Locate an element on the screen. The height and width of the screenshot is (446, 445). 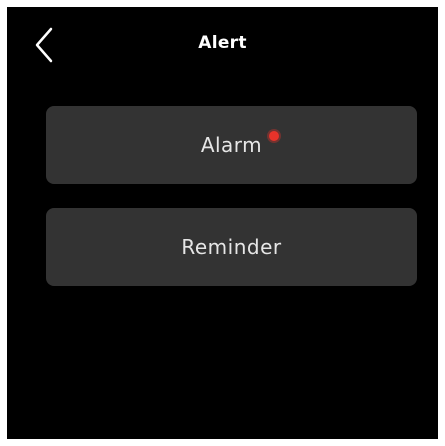
notification-dot is located at coordinates (274, 136).